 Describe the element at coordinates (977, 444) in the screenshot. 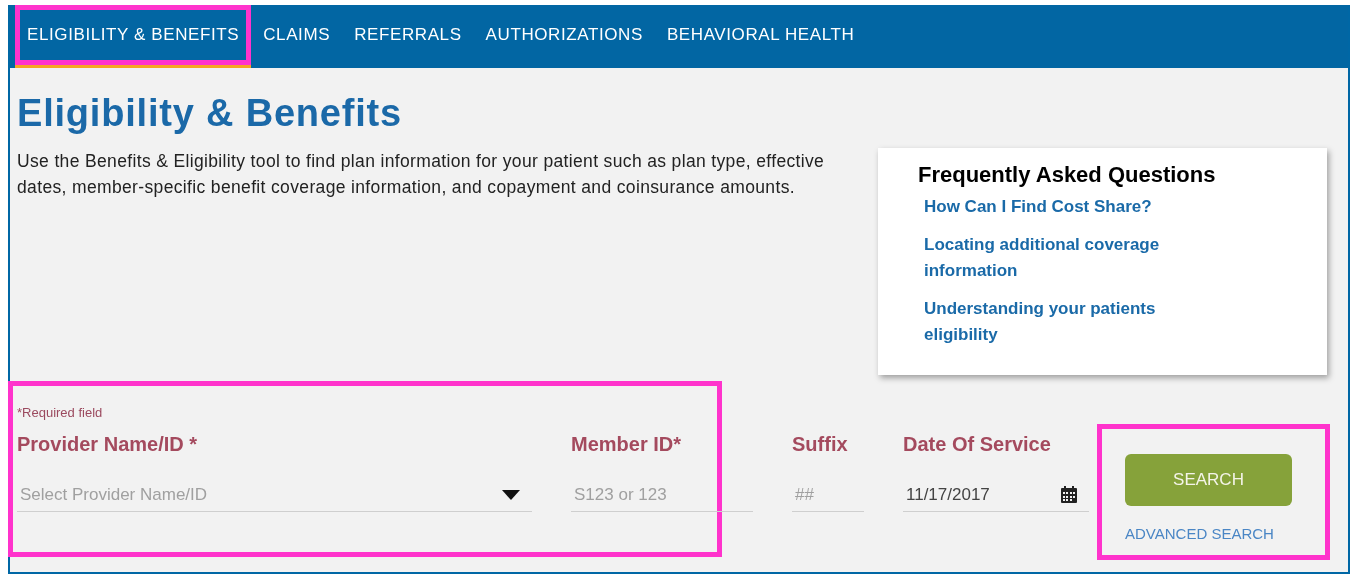

I see `field-label: Date Of Service` at that location.